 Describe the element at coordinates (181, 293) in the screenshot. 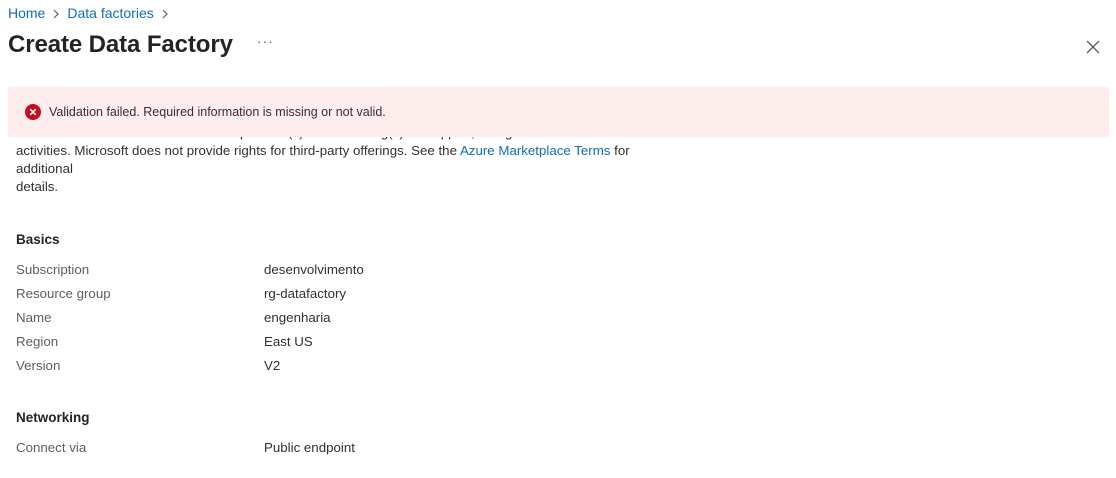

I see `summary-row-resource-group: Resource group rg-datafactory` at that location.